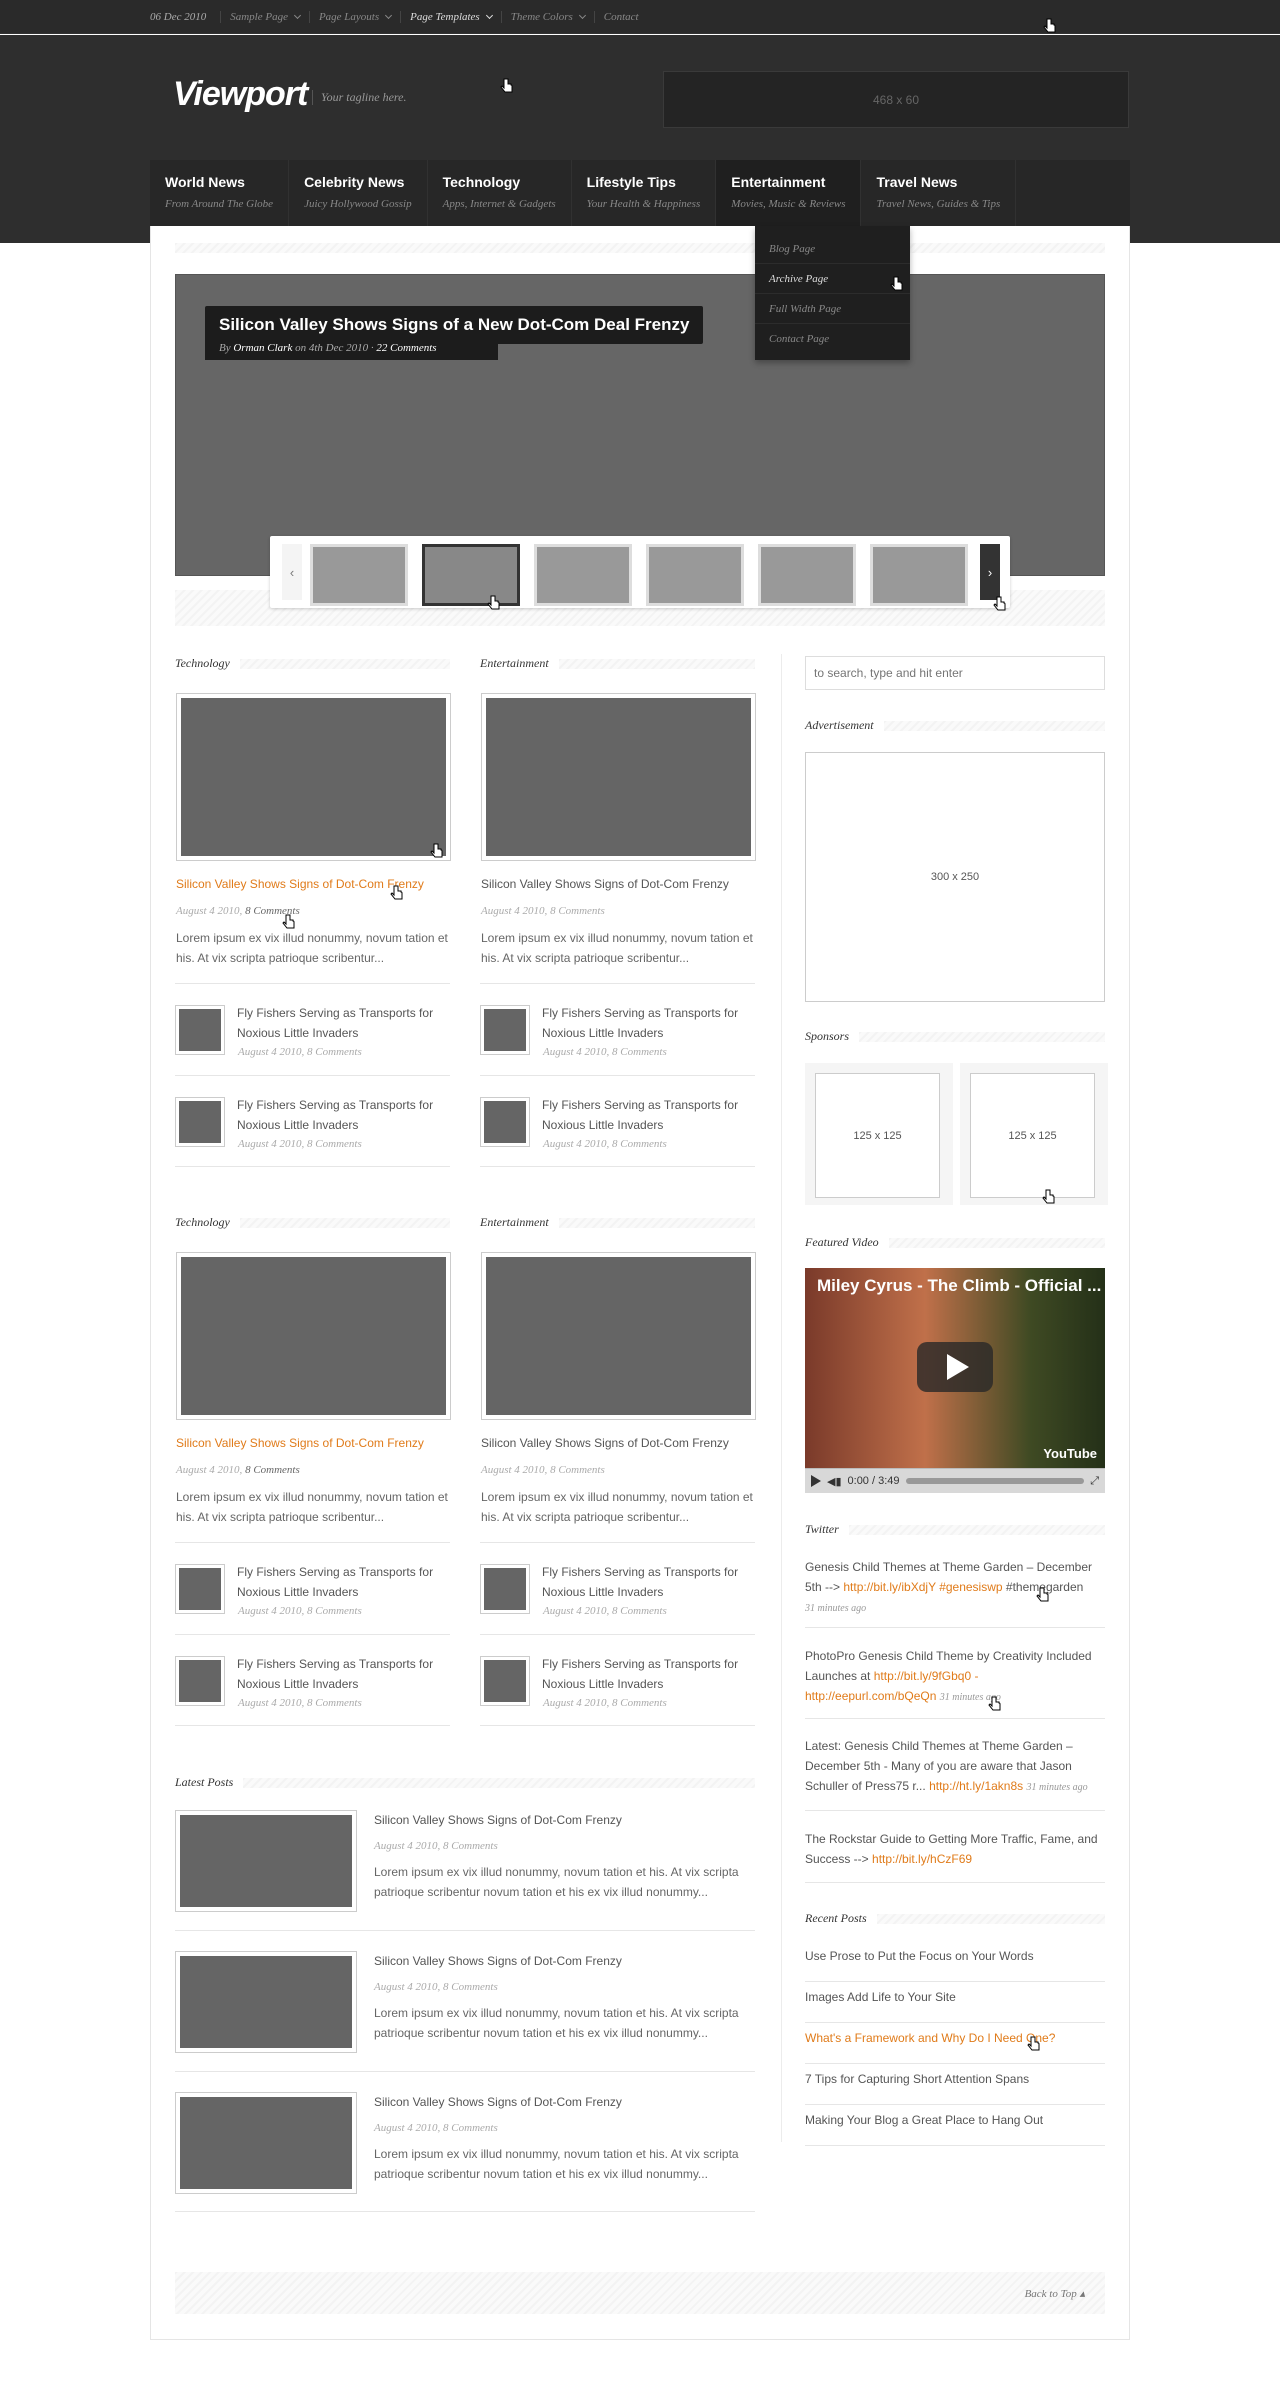 This screenshot has width=1280, height=2390. Describe the element at coordinates (832, 339) in the screenshot. I see `dropdown-item-contact-page: Contact Page` at that location.